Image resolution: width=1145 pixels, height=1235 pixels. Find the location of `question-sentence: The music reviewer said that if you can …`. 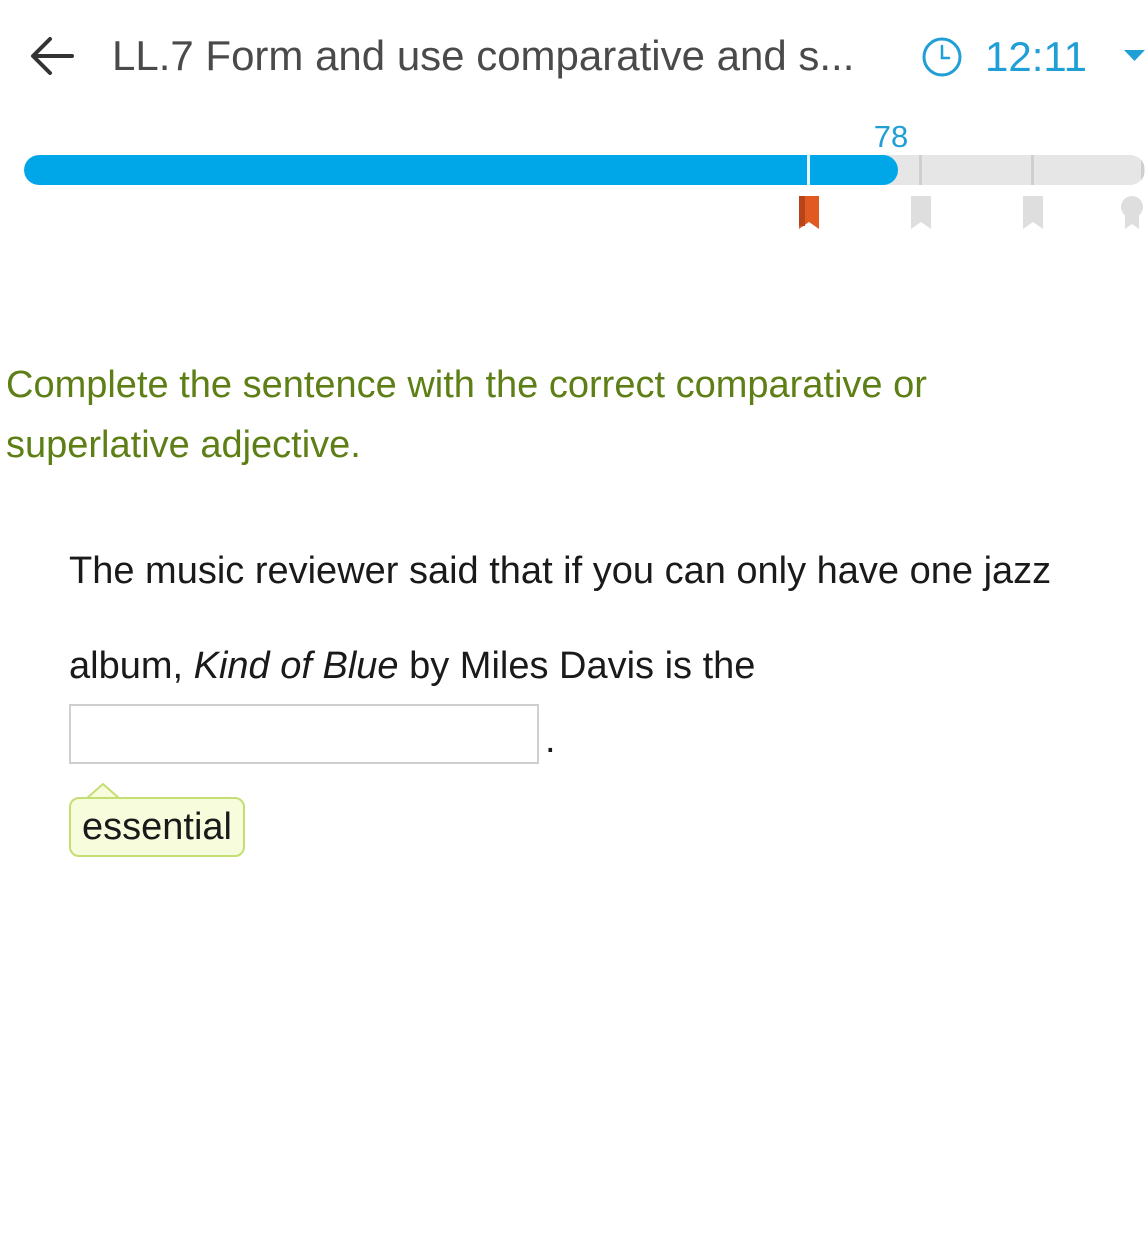

question-sentence: The music reviewer said that if you can … is located at coordinates (599, 619).